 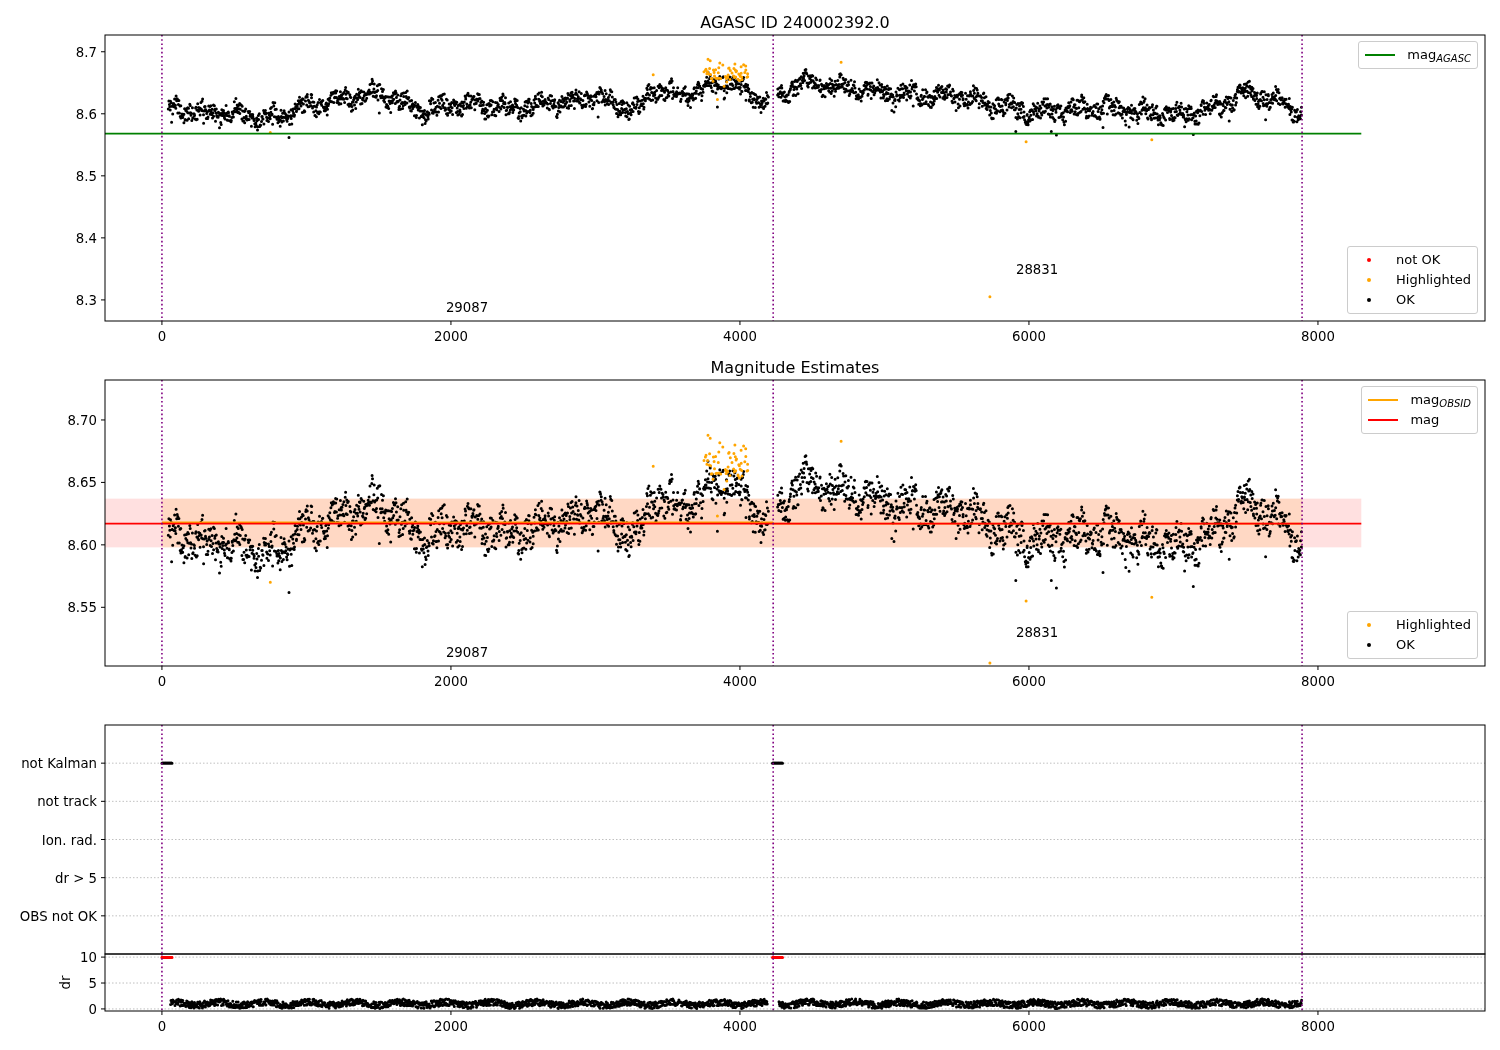 What do you see at coordinates (86, 238) in the screenshot?
I see `tick-label: 8.4` at bounding box center [86, 238].